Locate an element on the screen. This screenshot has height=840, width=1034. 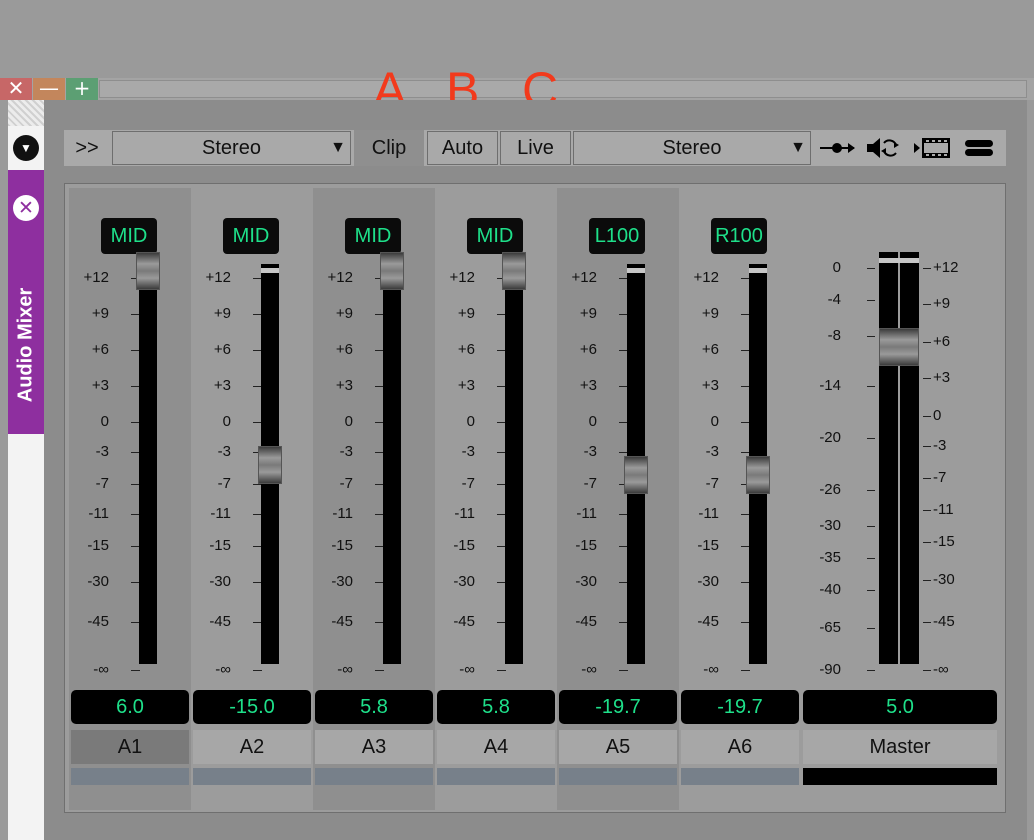
sidebar: ▼ ✕ Audio Mixer is located at coordinates (26, 470).